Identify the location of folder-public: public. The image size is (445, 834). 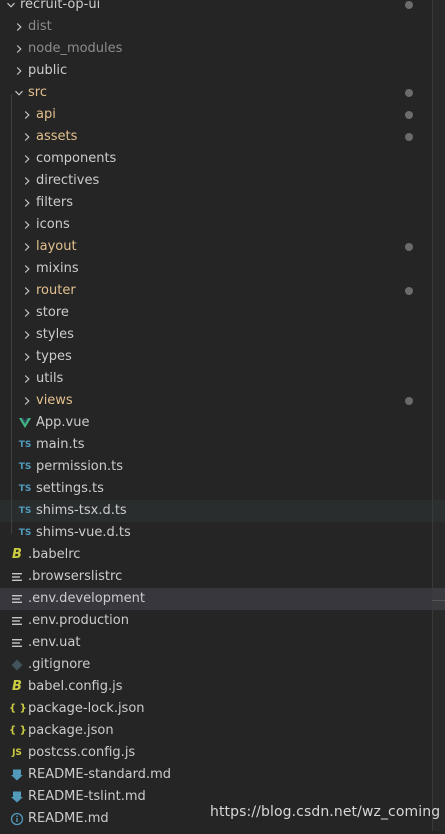
(222, 71).